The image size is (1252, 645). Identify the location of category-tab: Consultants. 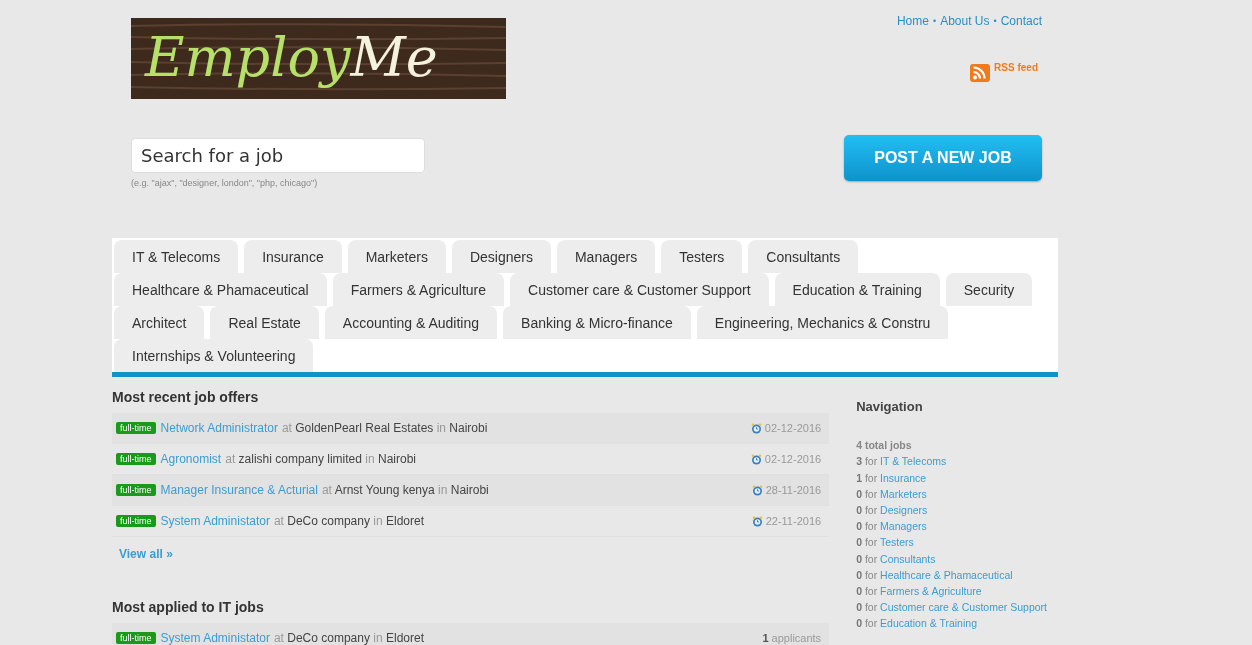
(803, 256).